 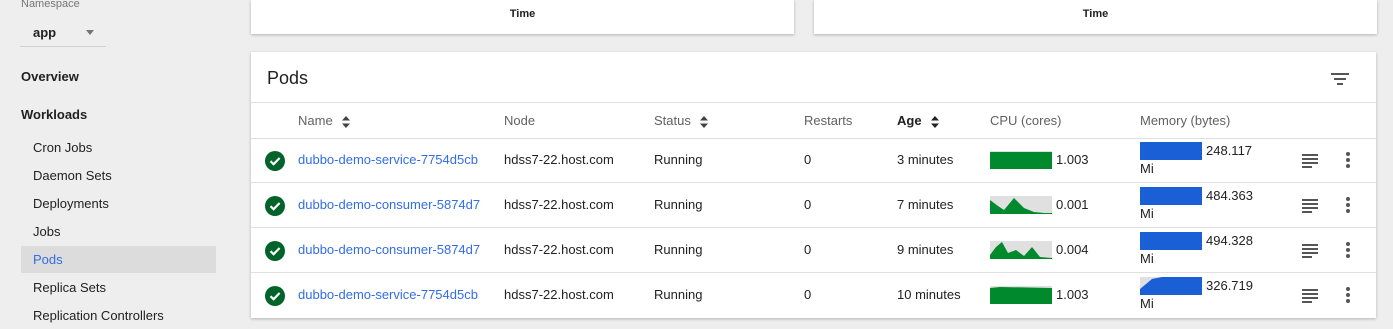 What do you see at coordinates (63, 46) in the screenshot?
I see `namespace-underline` at bounding box center [63, 46].